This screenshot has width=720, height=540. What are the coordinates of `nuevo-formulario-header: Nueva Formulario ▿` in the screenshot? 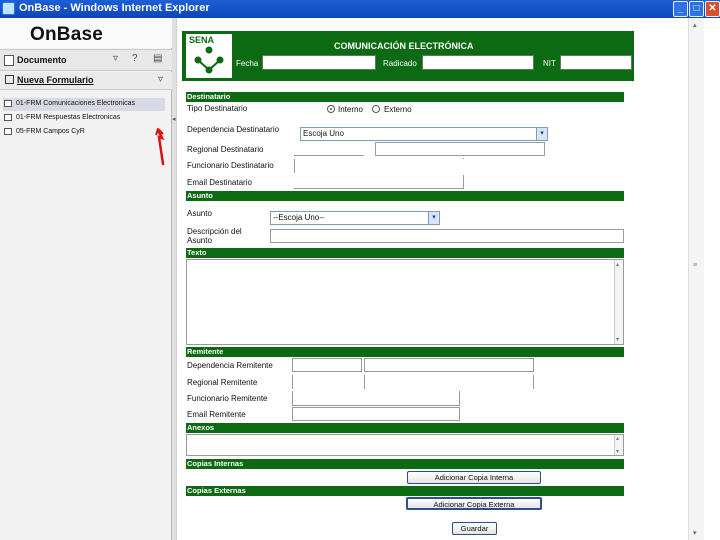 It's located at (86, 81).